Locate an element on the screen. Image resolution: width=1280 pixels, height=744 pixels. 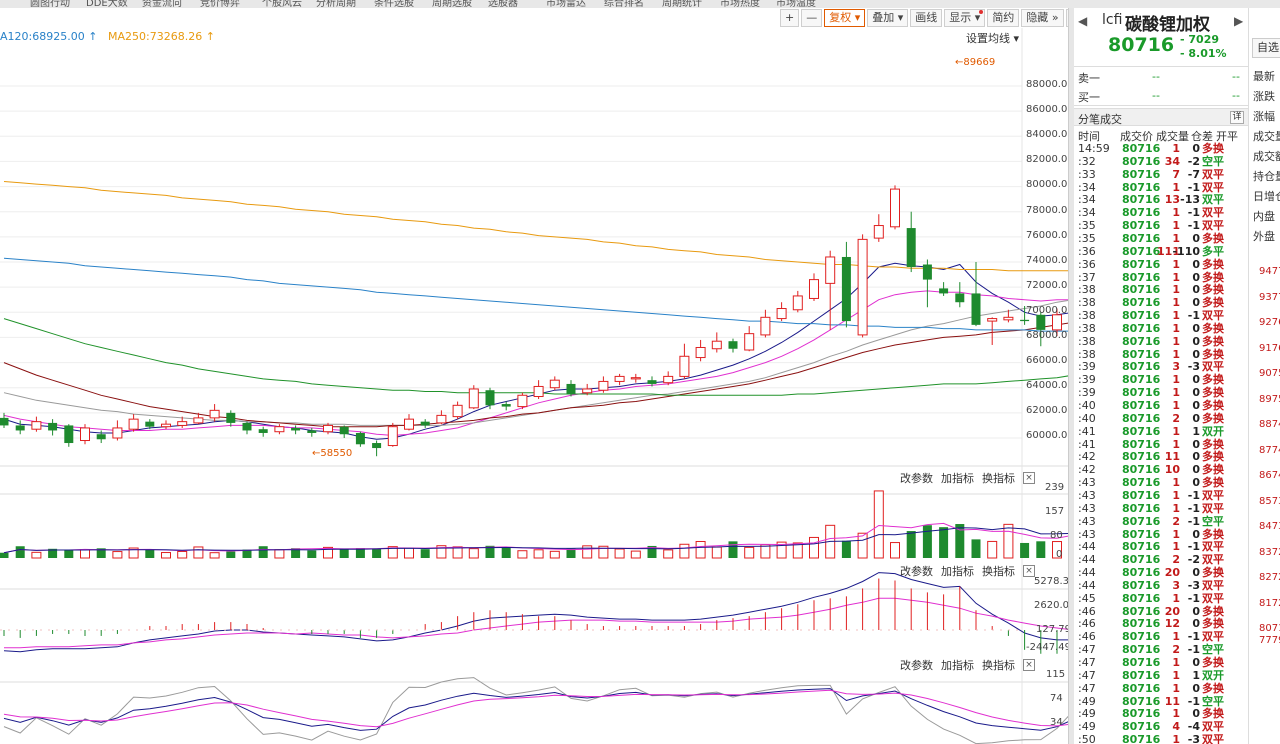
info-label: 外盘 is located at coordinates (1264, 236).